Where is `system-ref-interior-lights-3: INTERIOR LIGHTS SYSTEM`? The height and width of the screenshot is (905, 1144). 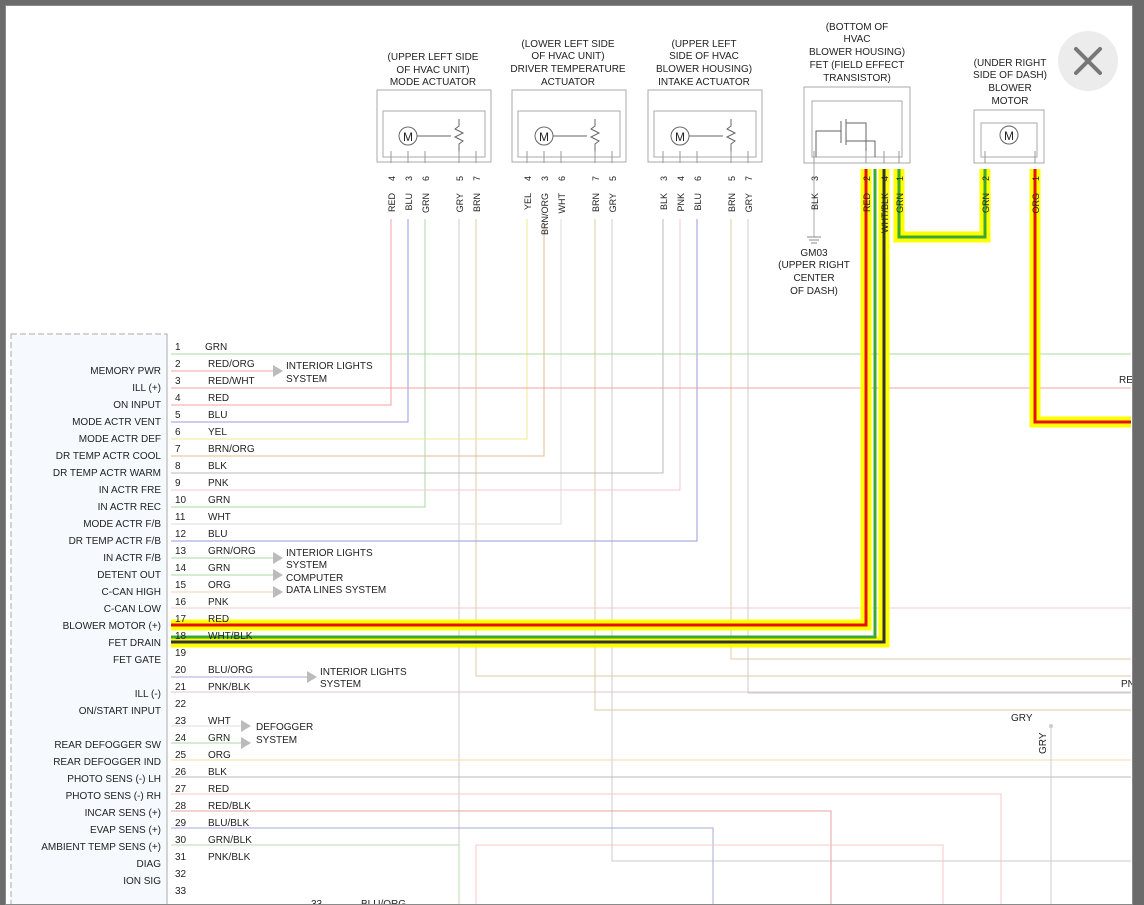
system-ref-interior-lights-3: INTERIOR LIGHTS SYSTEM is located at coordinates (289, 678).